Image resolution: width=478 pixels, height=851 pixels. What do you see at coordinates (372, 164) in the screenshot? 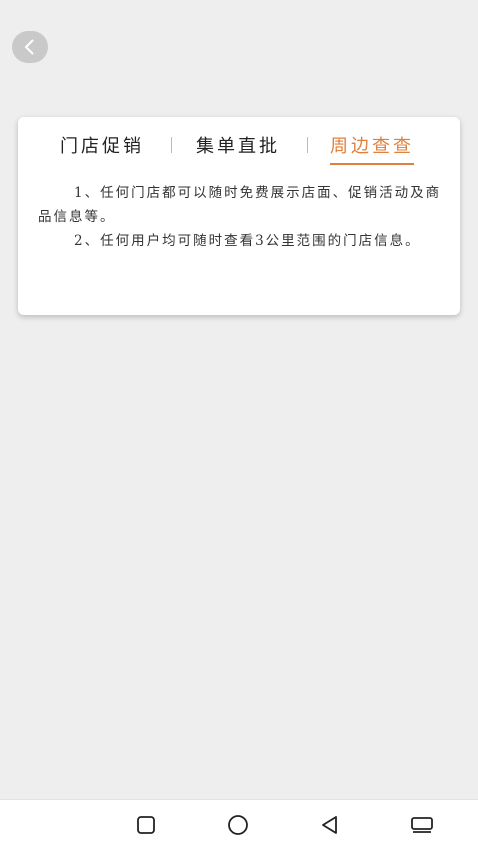
I see `active-tab-underline` at bounding box center [372, 164].